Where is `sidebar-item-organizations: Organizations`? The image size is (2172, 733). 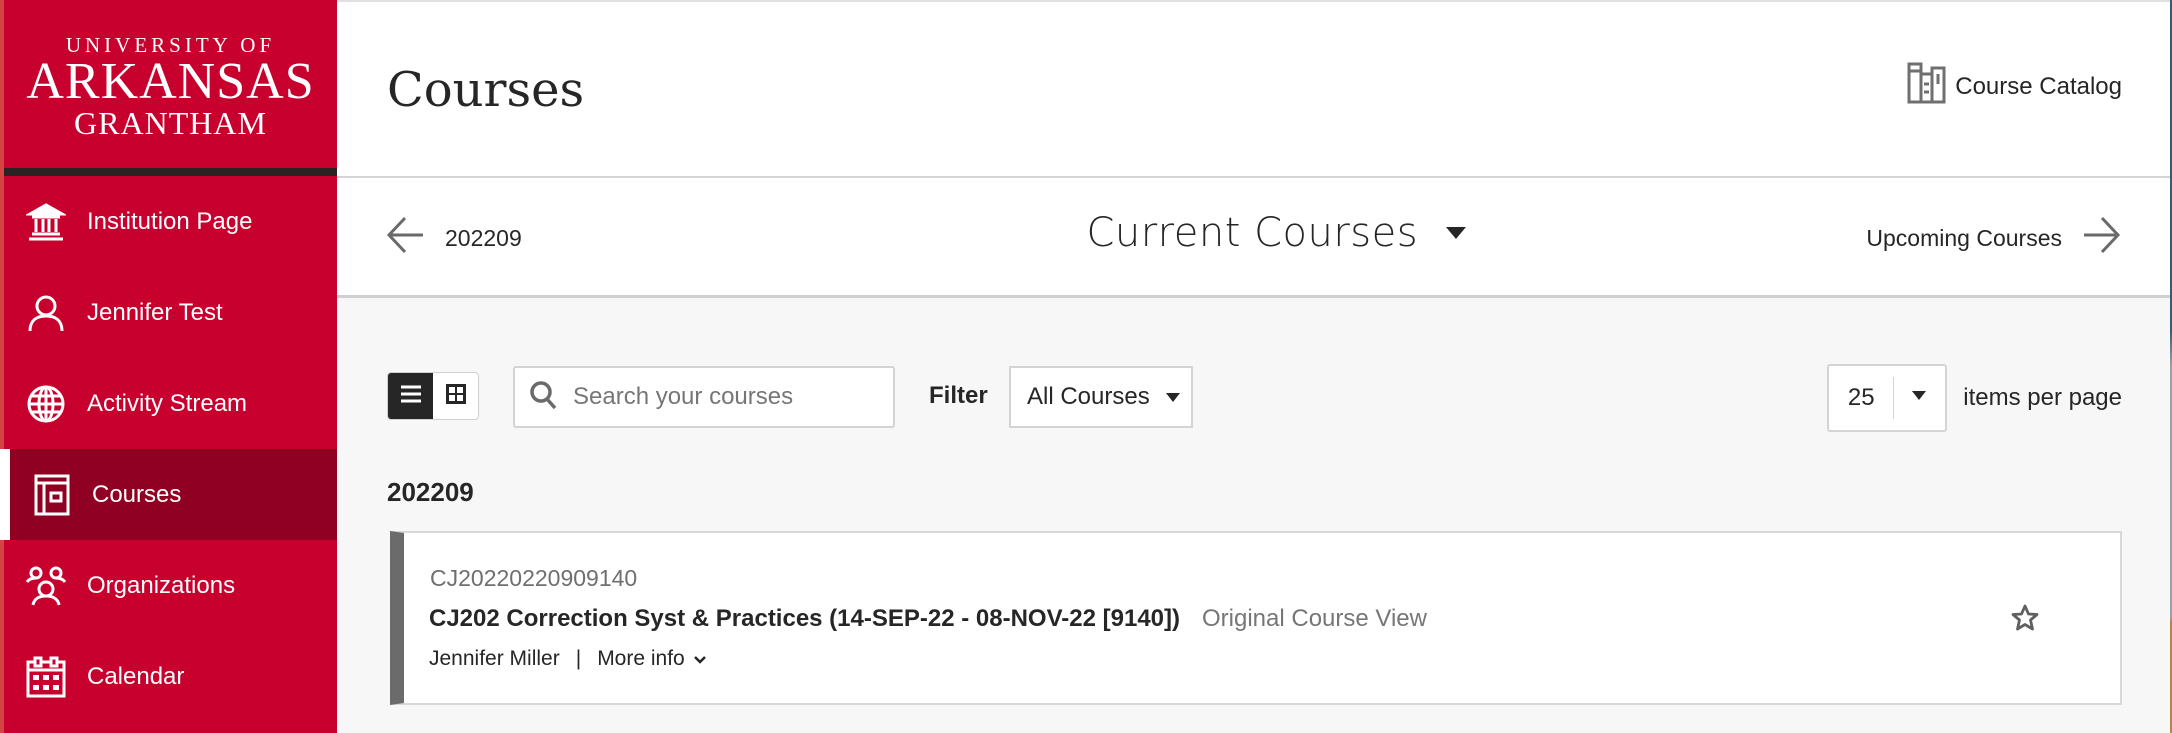
sidebar-item-organizations: Organizations is located at coordinates (170, 585).